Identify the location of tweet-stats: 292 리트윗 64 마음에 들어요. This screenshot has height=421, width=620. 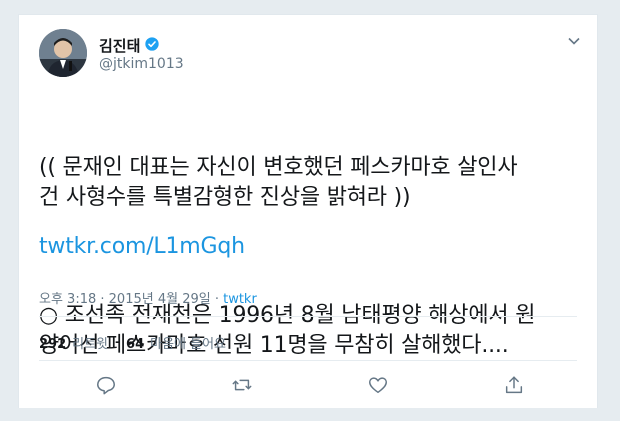
(132, 342).